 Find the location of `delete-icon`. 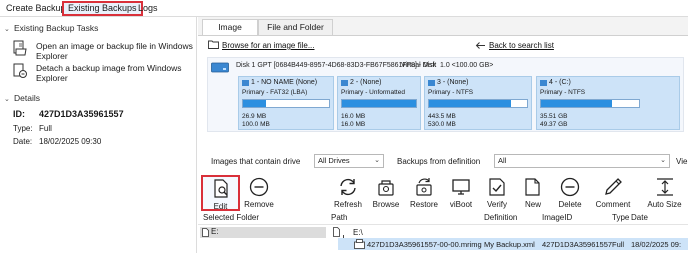

delete-icon is located at coordinates (570, 187).